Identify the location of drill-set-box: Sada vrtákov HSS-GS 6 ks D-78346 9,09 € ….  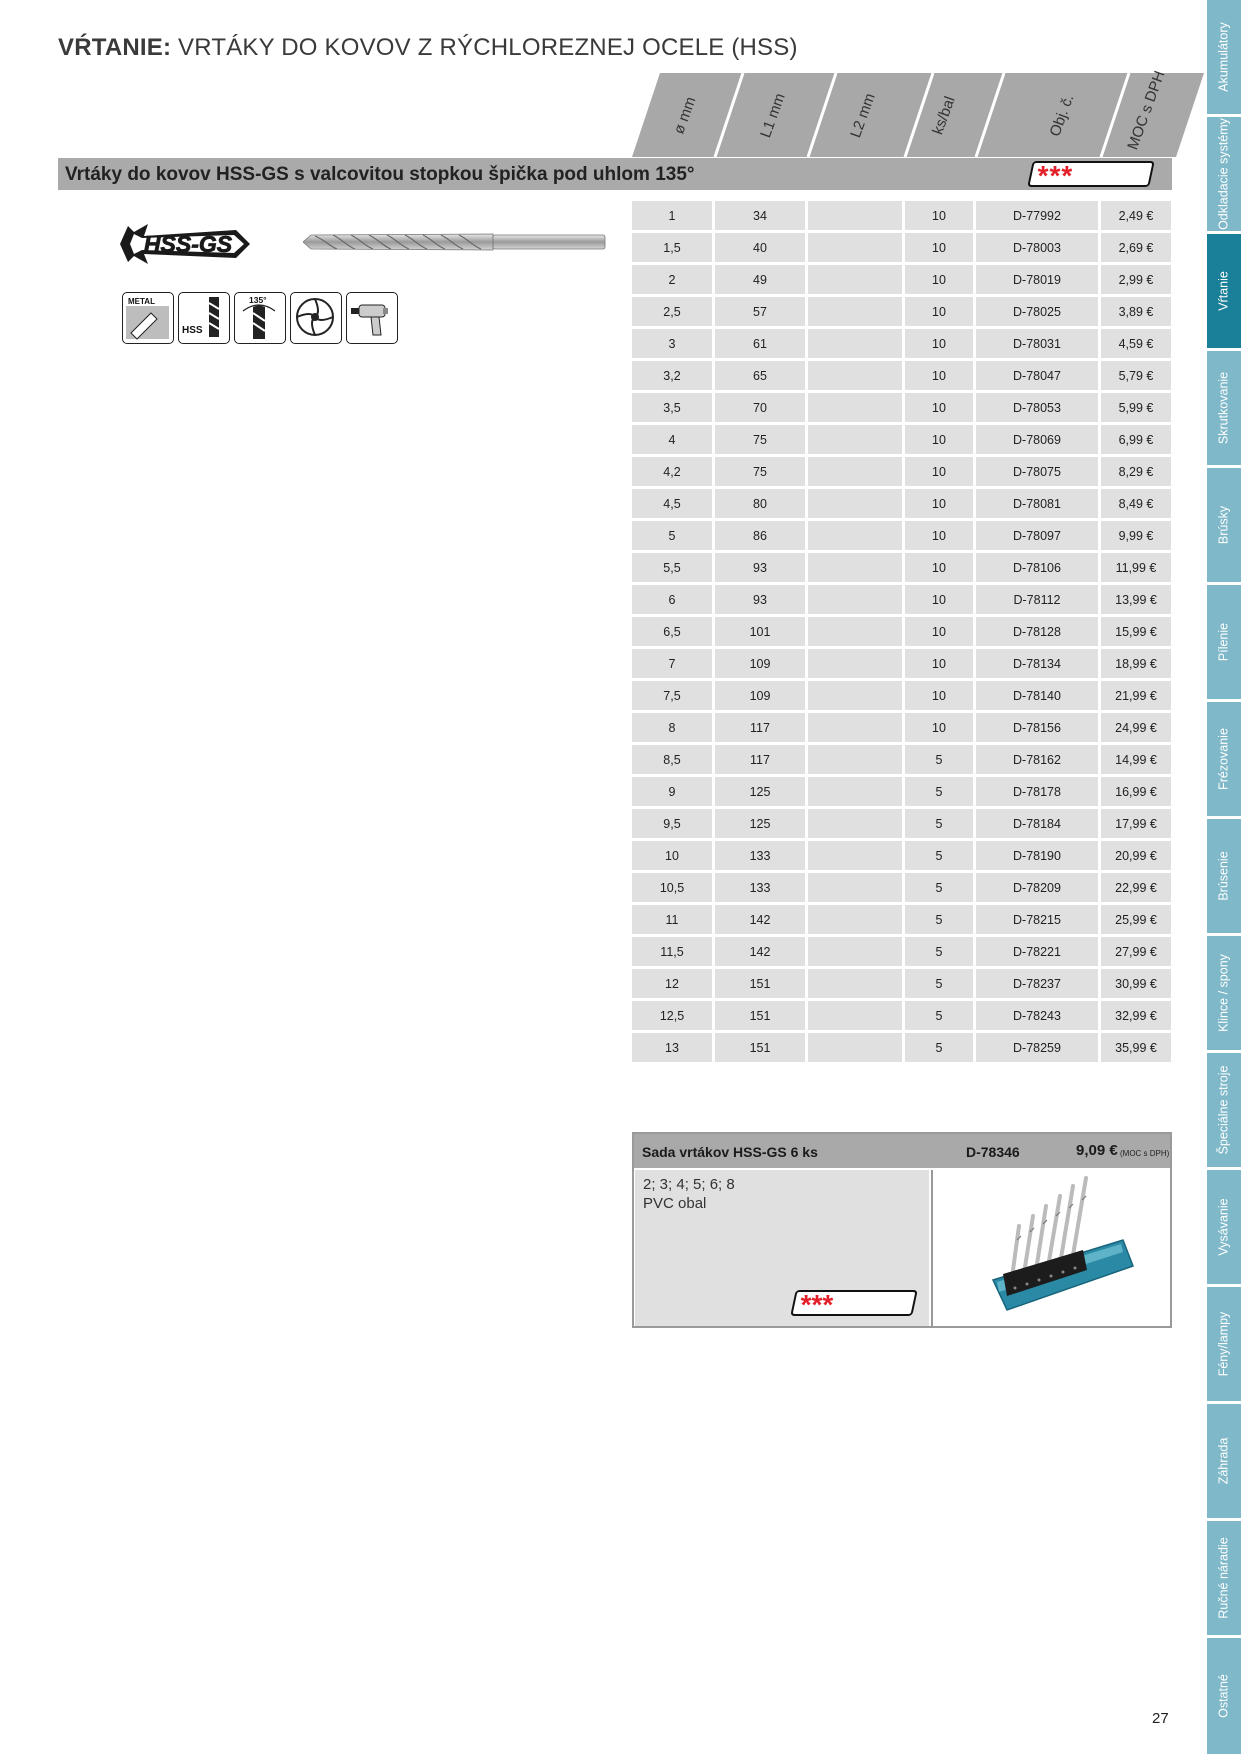
(902, 1230).